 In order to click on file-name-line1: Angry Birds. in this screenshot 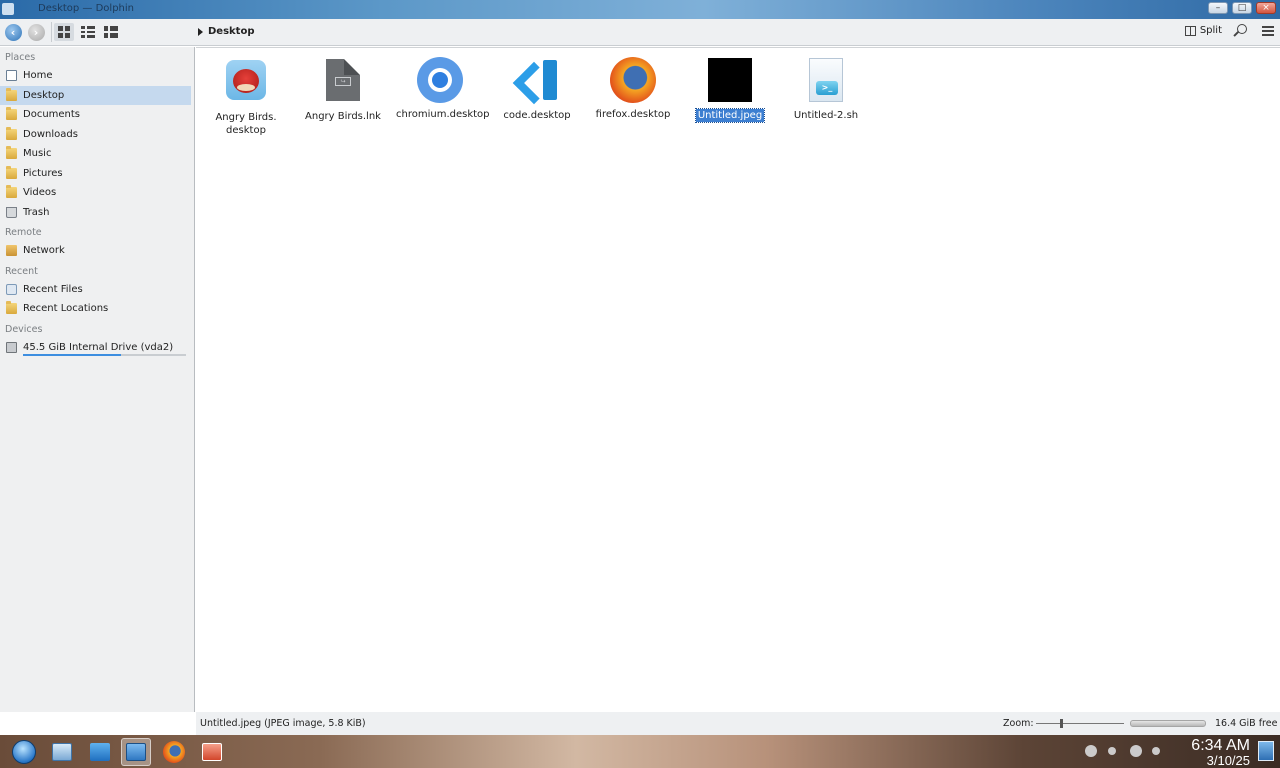, I will do `click(246, 117)`.